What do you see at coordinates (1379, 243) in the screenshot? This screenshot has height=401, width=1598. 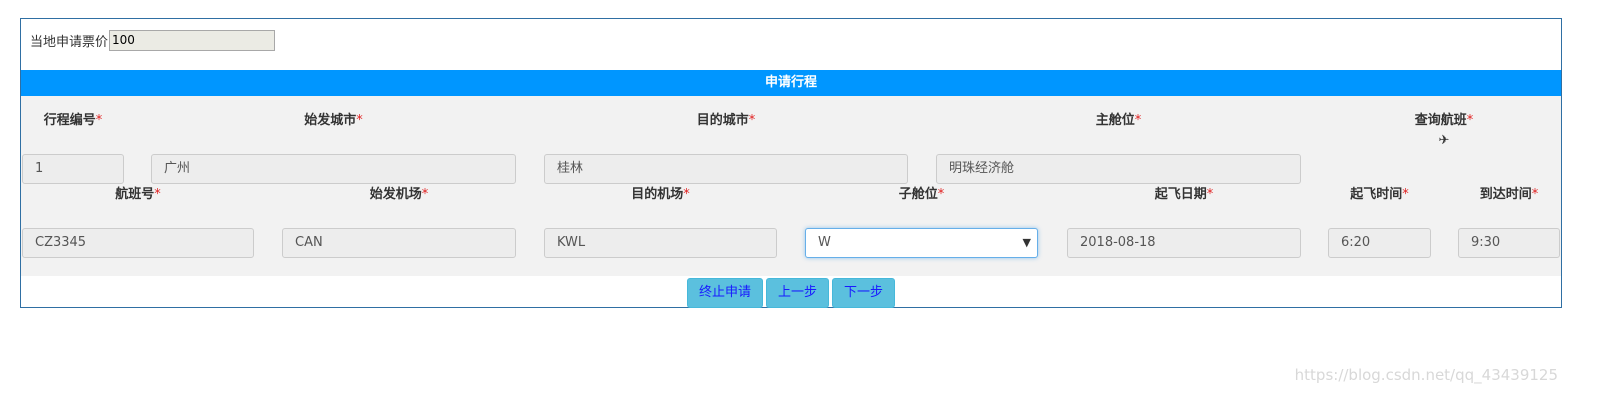 I see `departure-time-field: 6:20` at bounding box center [1379, 243].